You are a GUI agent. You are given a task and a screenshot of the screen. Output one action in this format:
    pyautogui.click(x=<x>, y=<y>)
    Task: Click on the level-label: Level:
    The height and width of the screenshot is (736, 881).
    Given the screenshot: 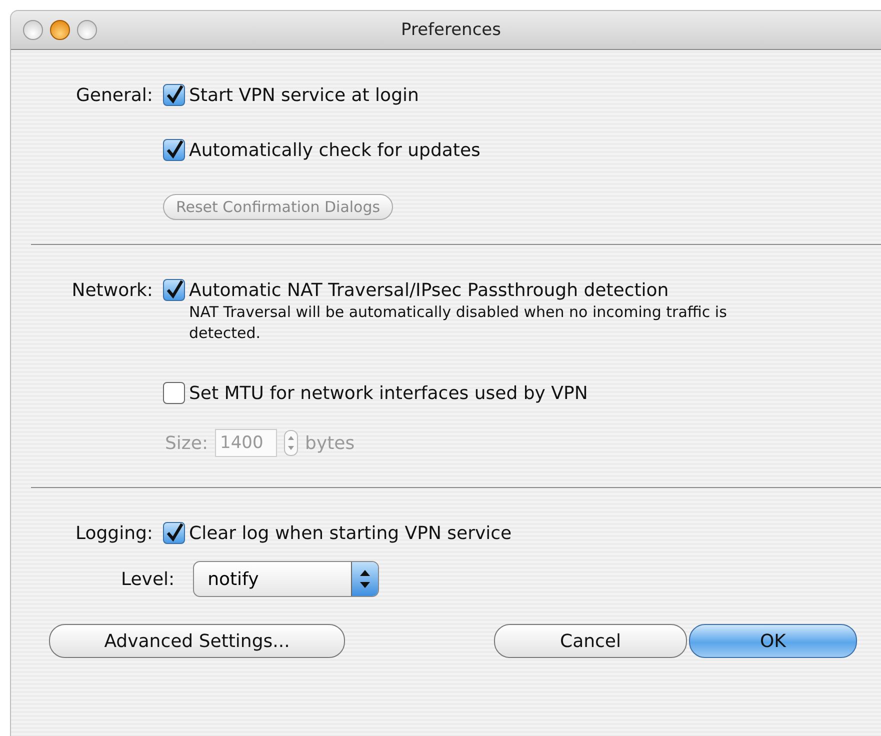 What is the action you would take?
    pyautogui.click(x=148, y=579)
    